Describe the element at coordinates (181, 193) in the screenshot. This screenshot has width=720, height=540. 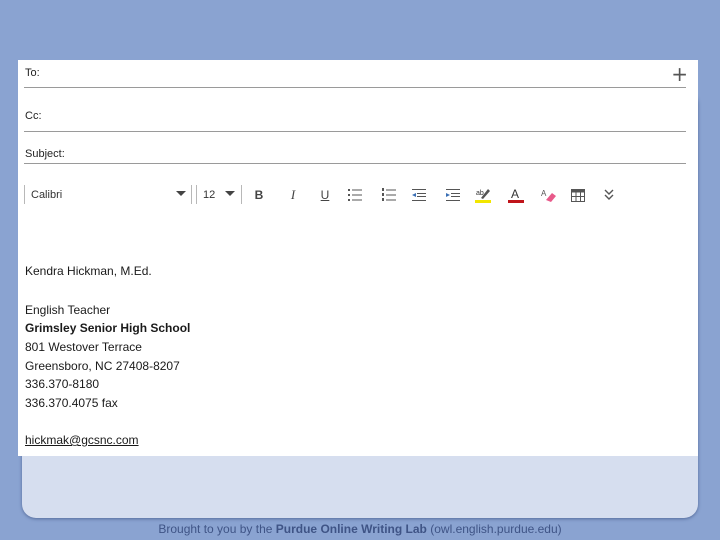
I see `font-family-dropdown-icon` at that location.